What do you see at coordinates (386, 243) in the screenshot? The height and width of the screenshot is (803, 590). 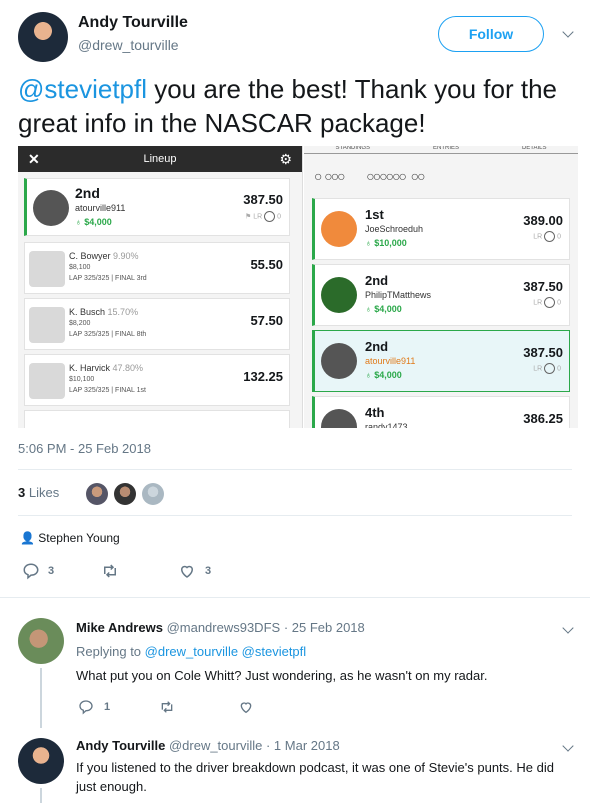 I see `standings-prize: ♁ $10,000` at bounding box center [386, 243].